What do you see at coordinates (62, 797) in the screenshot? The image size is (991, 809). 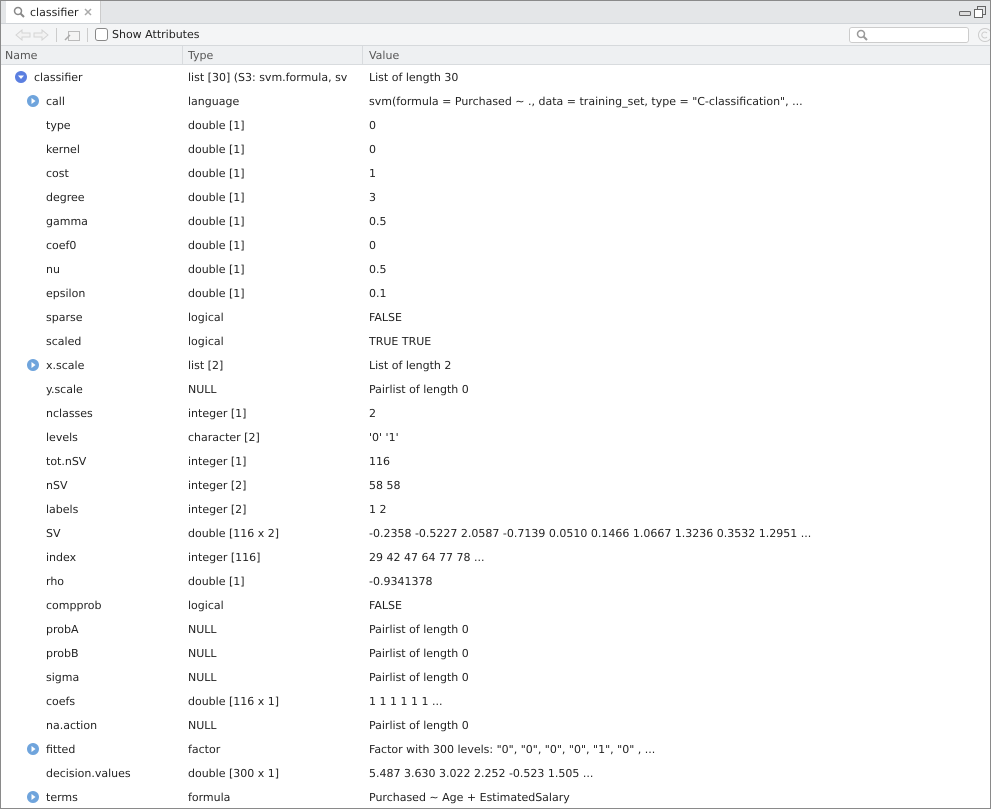 I see `variable-name: terms` at bounding box center [62, 797].